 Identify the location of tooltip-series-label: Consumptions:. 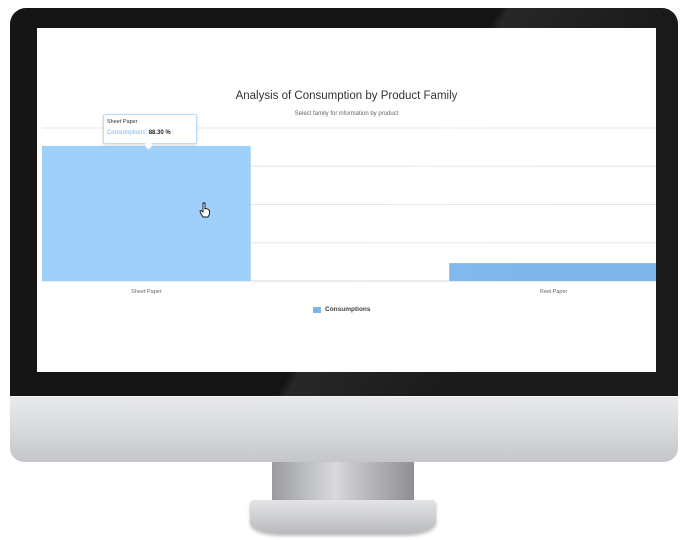
(127, 133).